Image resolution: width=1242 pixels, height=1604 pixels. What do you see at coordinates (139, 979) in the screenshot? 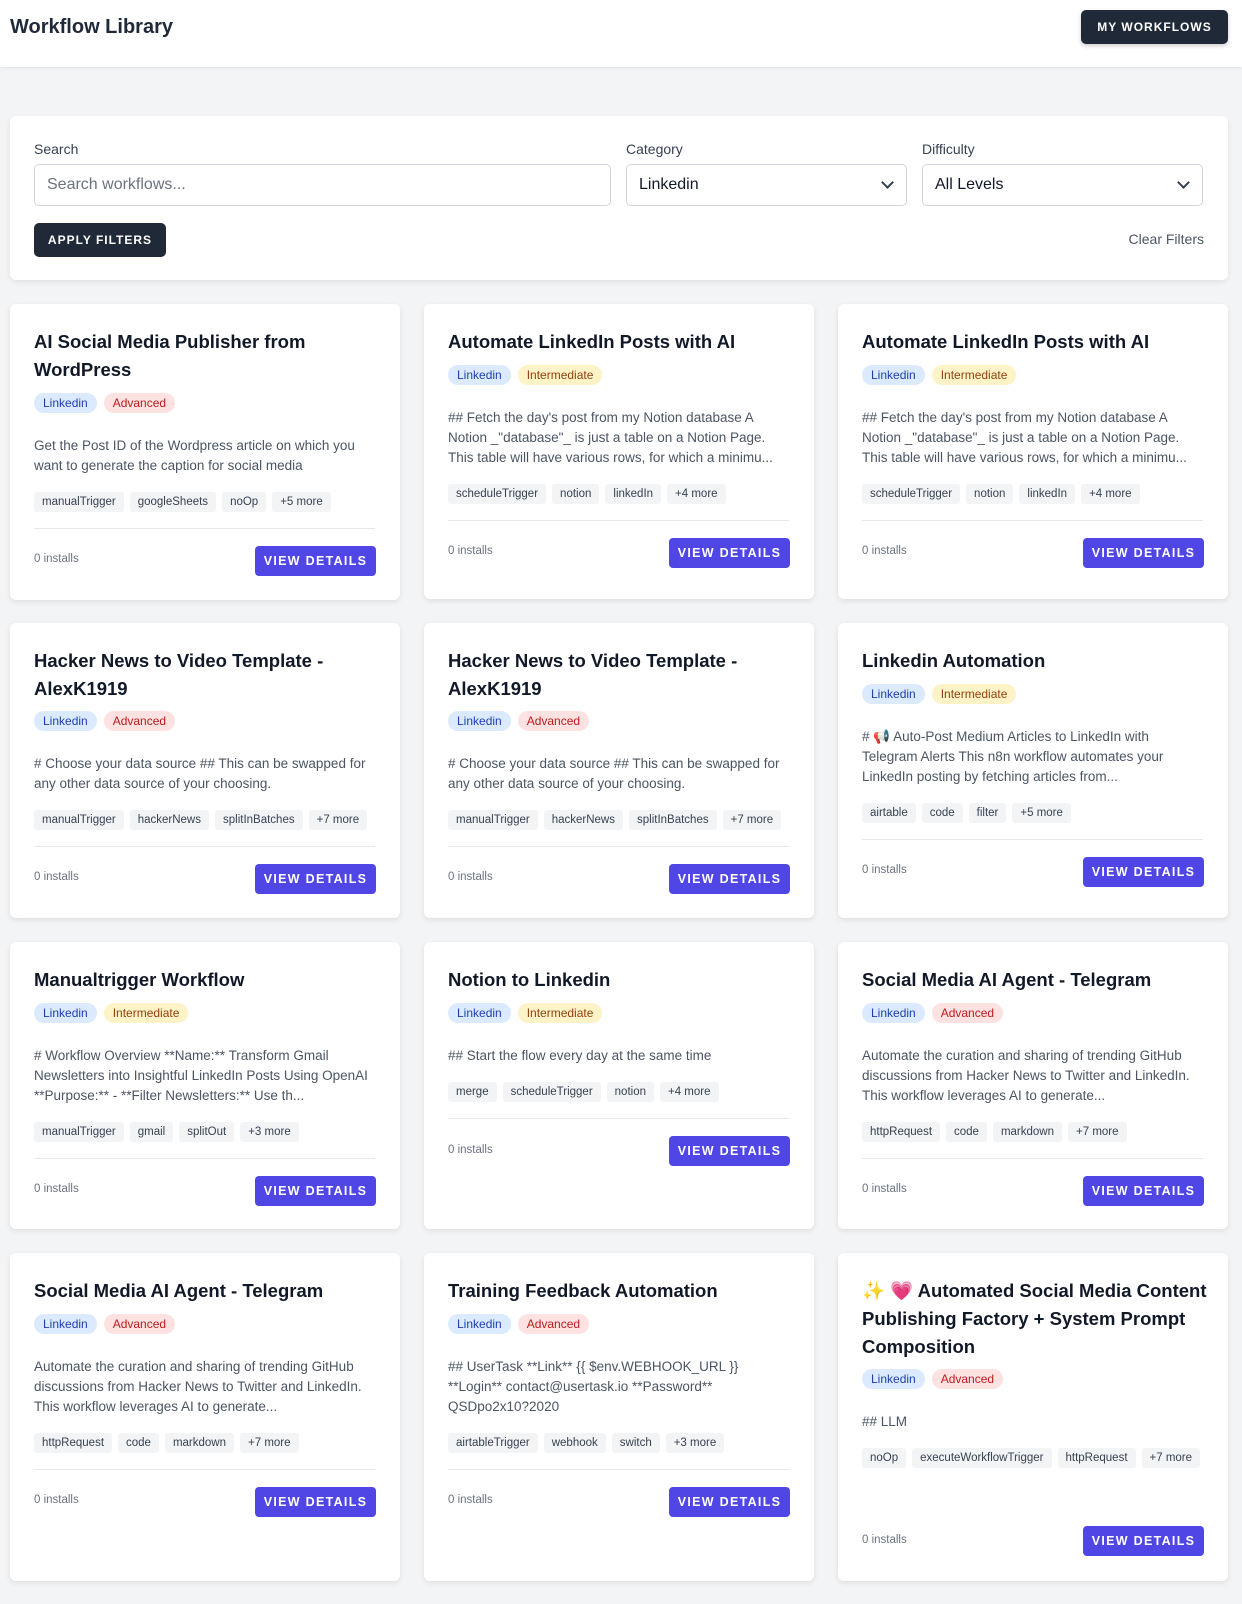
I see `card-title: Manualtrigger Workflow` at bounding box center [139, 979].